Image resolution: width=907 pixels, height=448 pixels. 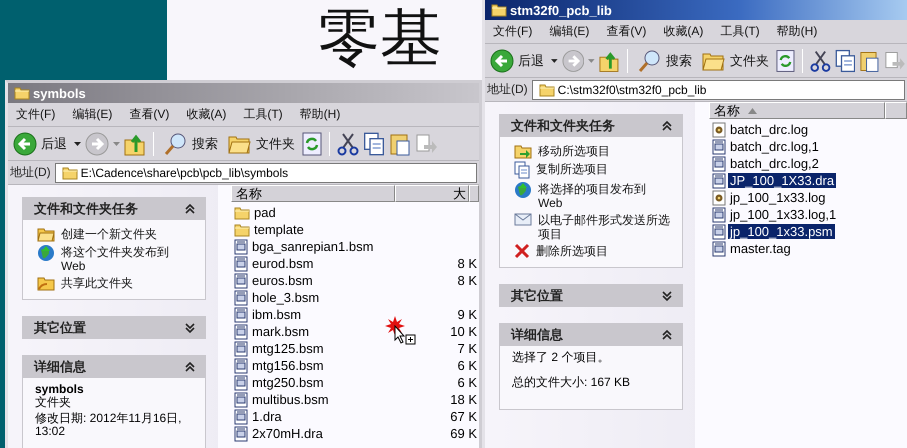 What do you see at coordinates (287, 433) in the screenshot?
I see `file-name: 2x70mH.dra` at bounding box center [287, 433].